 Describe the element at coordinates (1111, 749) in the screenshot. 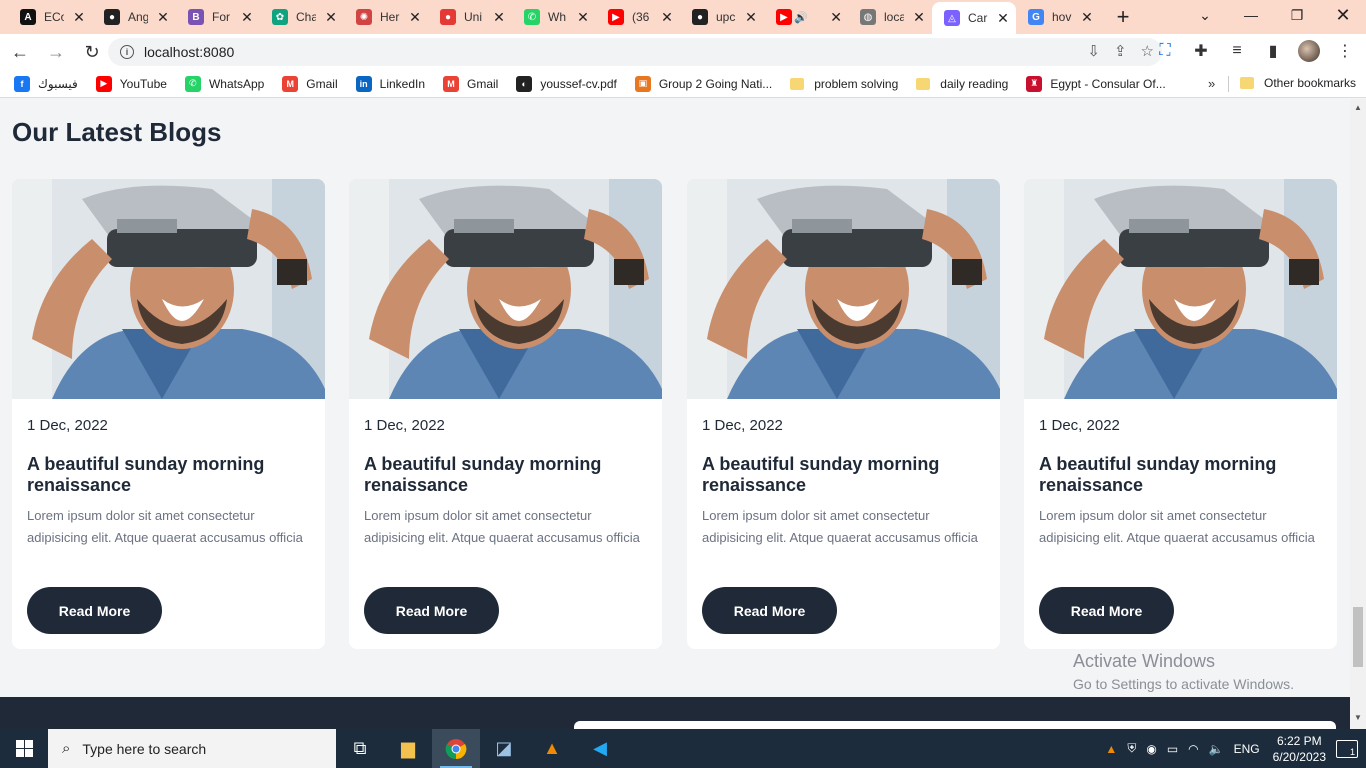

I see `vlc-tray-icon: ▲` at that location.